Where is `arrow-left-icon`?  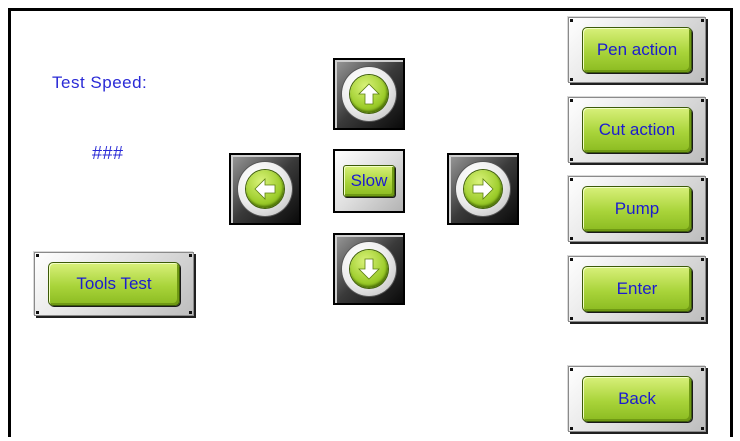 arrow-left-icon is located at coordinates (265, 189).